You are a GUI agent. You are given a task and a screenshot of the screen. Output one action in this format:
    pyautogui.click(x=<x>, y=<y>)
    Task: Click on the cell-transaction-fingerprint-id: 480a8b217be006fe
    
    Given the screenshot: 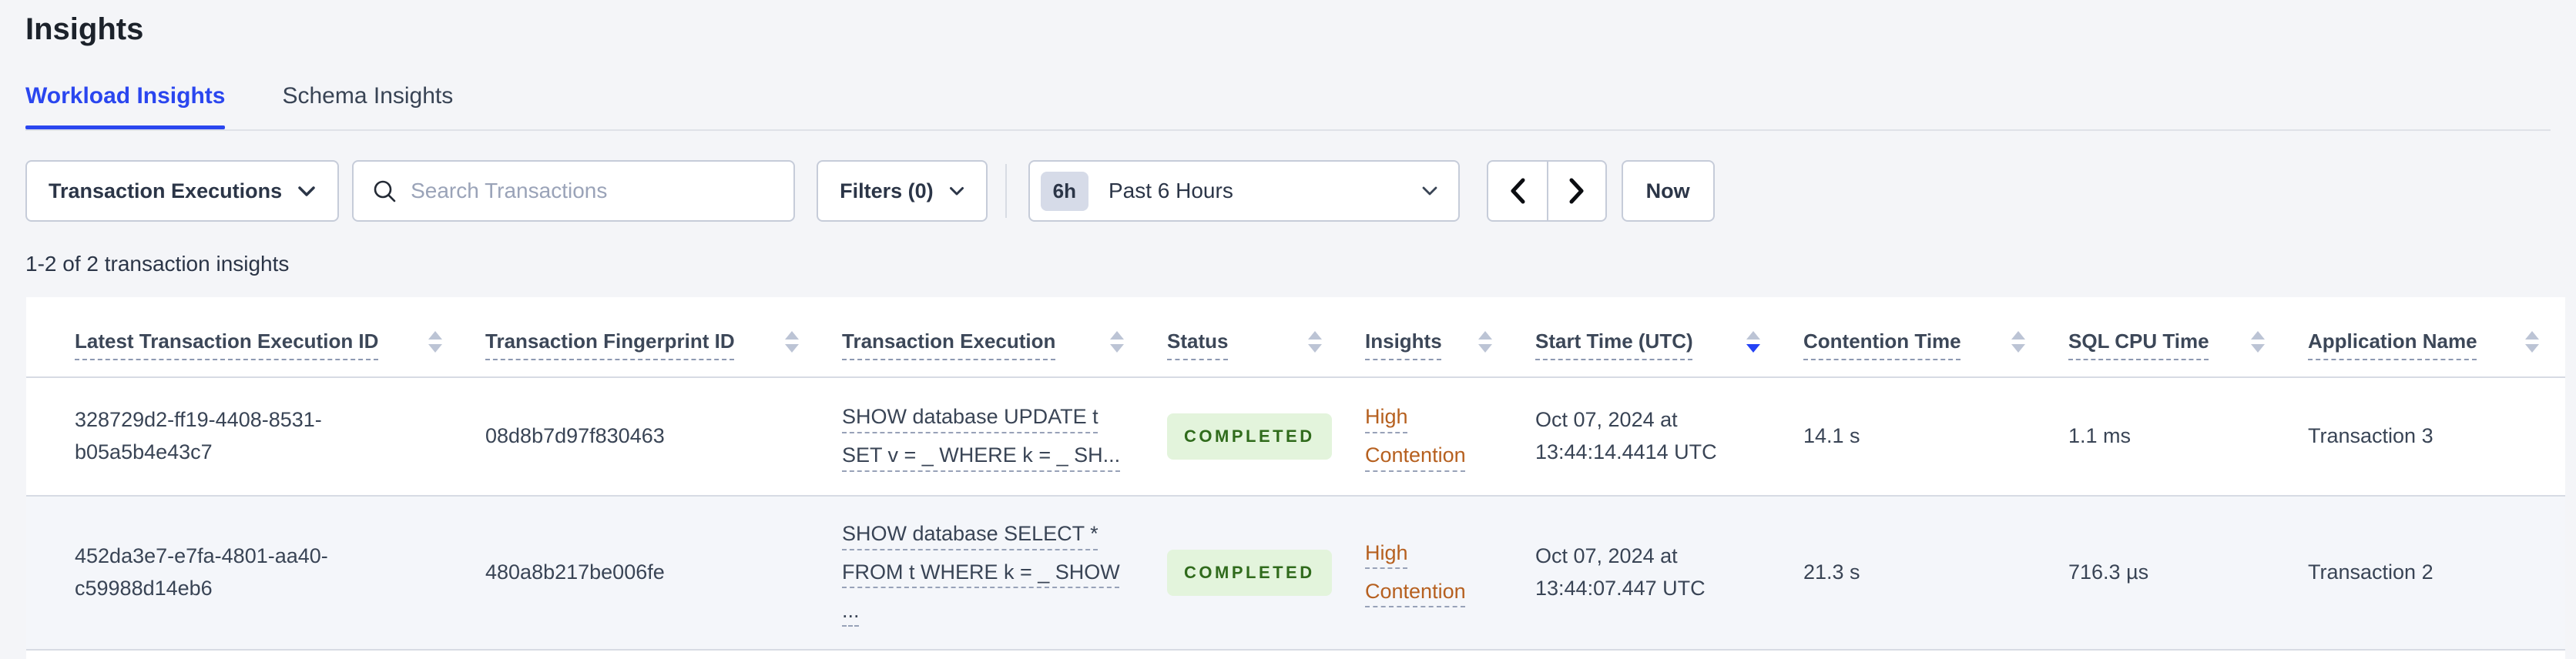 What is the action you would take?
    pyautogui.click(x=575, y=572)
    